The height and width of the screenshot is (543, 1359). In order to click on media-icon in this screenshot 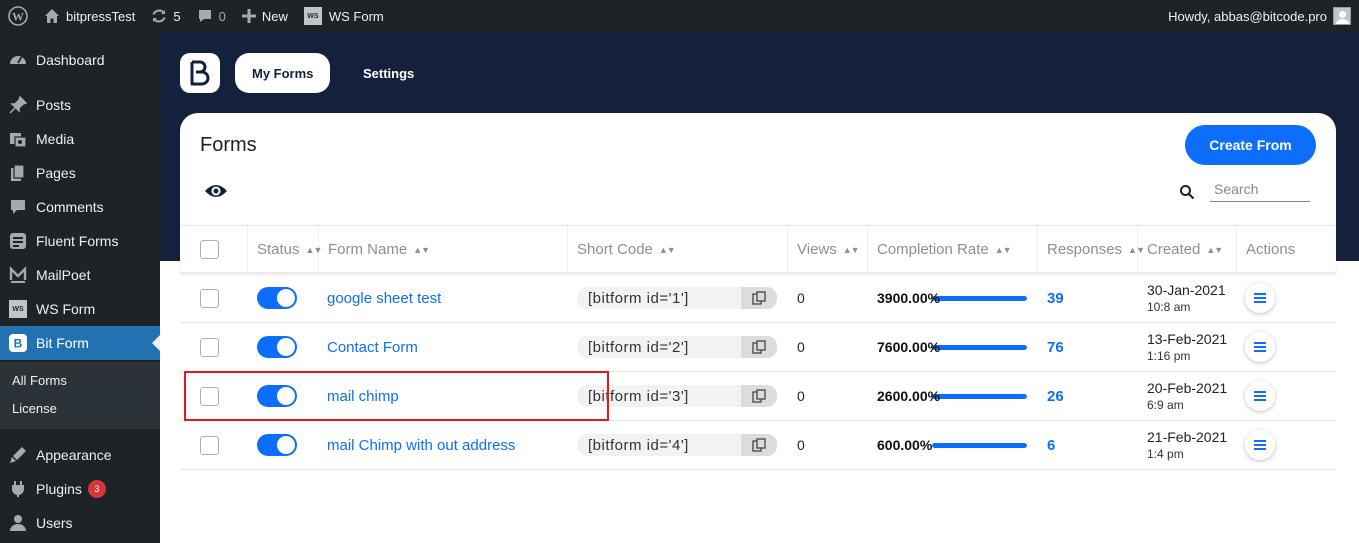, I will do `click(18, 139)`.